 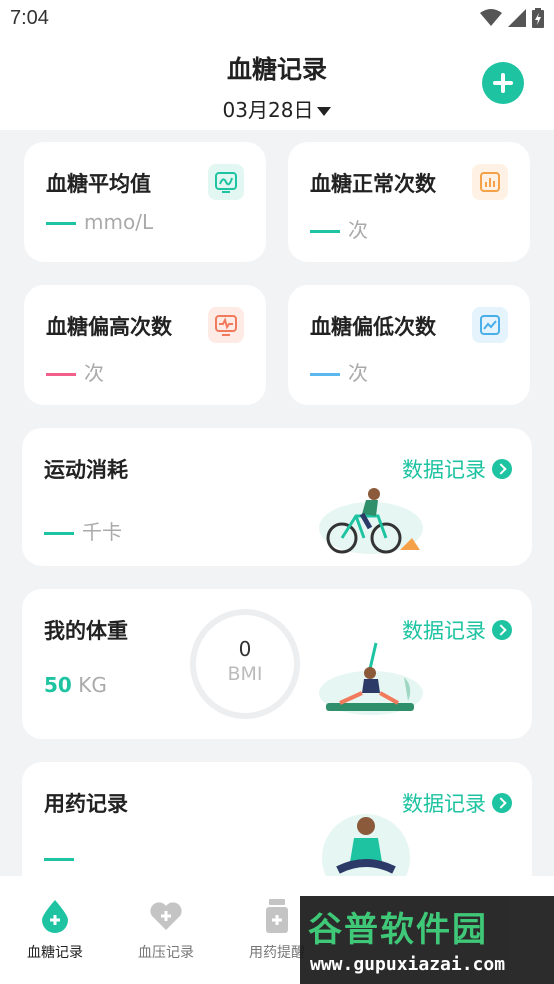 I want to click on signal-icon, so click(x=517, y=18).